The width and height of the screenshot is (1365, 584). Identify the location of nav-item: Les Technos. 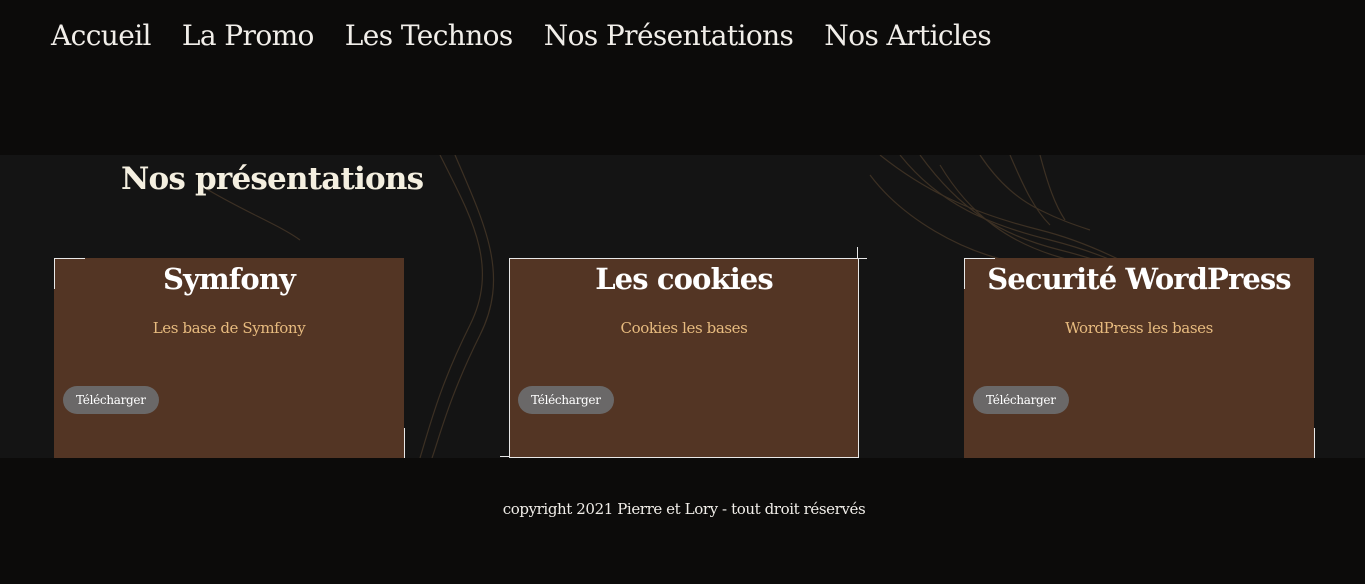
(429, 36).